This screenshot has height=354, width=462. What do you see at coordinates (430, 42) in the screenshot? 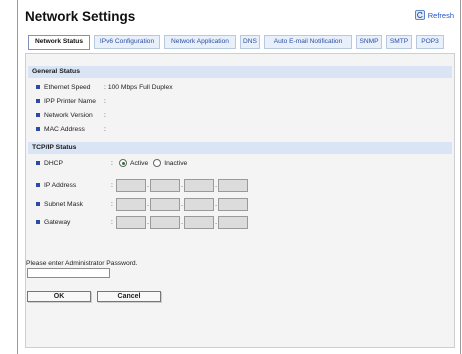
I see `tab-pop3: POP3` at bounding box center [430, 42].